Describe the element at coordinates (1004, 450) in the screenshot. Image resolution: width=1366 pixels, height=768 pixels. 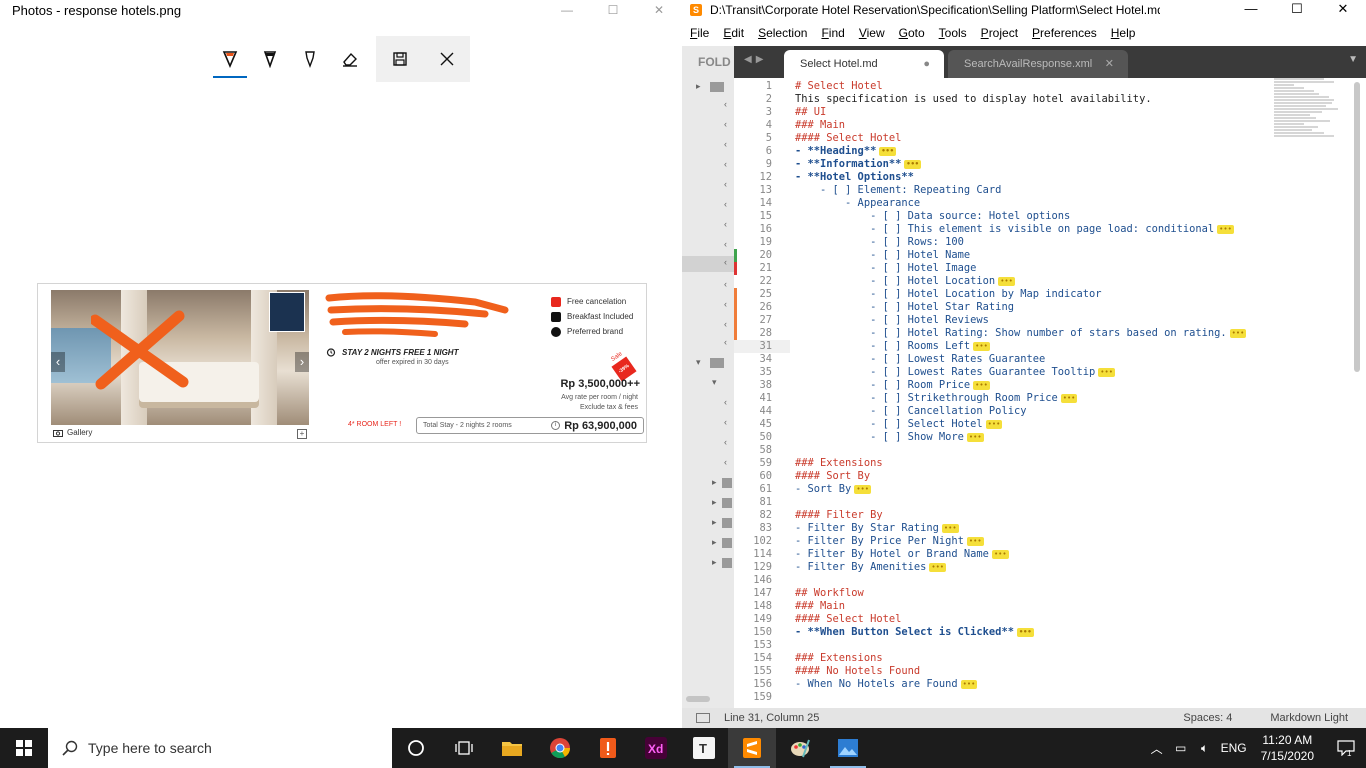
I see `code-line: 58` at that location.